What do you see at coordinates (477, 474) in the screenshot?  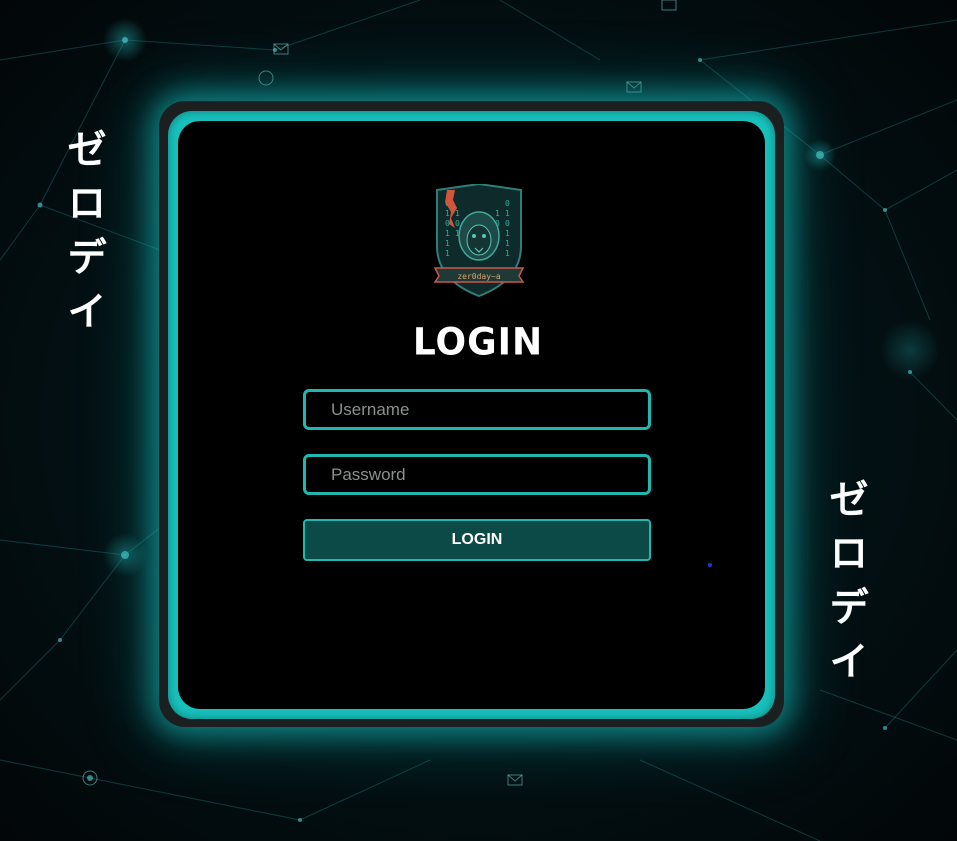 I see `password-input` at bounding box center [477, 474].